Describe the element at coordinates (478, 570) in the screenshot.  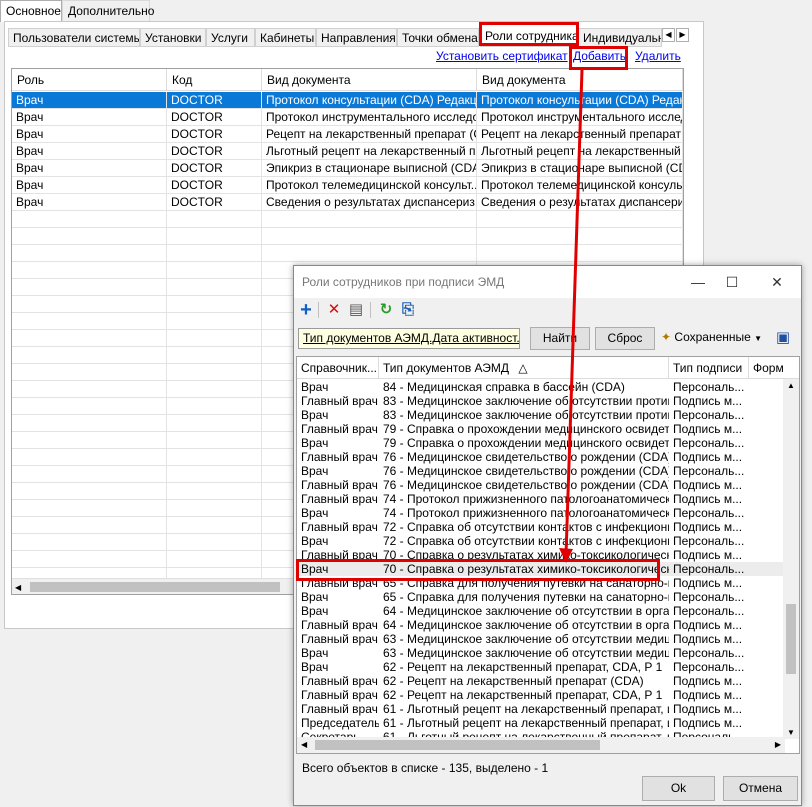
I see `annotation-box-selected-row` at that location.